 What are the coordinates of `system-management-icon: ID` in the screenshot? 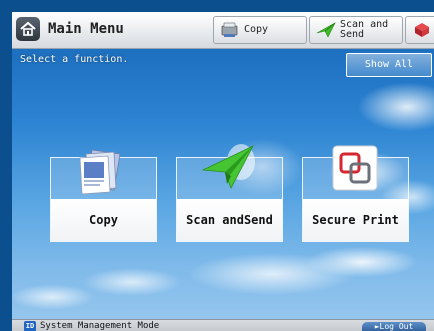 It's located at (30, 326).